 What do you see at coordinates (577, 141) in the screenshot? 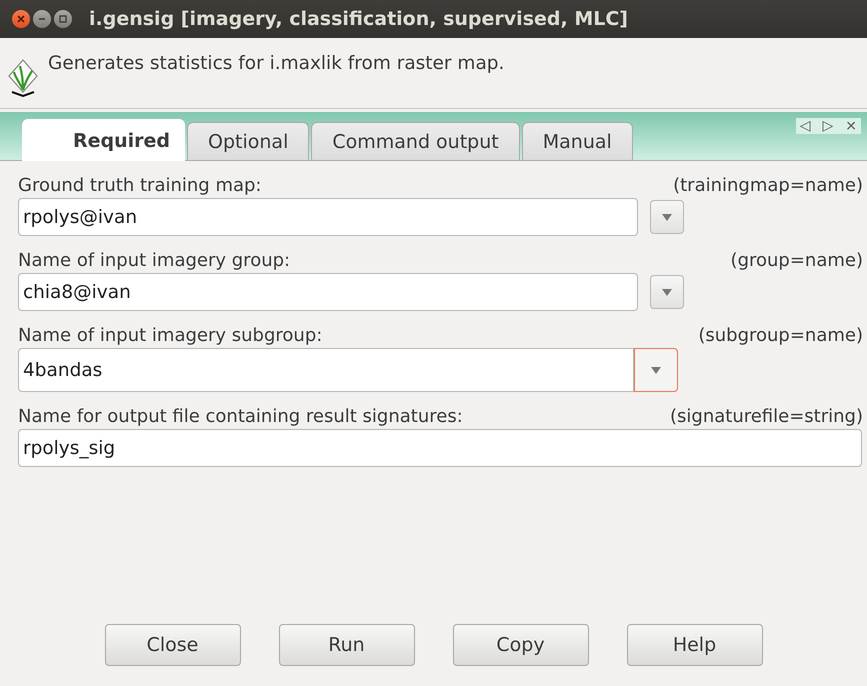
I see `tab: Manual` at bounding box center [577, 141].